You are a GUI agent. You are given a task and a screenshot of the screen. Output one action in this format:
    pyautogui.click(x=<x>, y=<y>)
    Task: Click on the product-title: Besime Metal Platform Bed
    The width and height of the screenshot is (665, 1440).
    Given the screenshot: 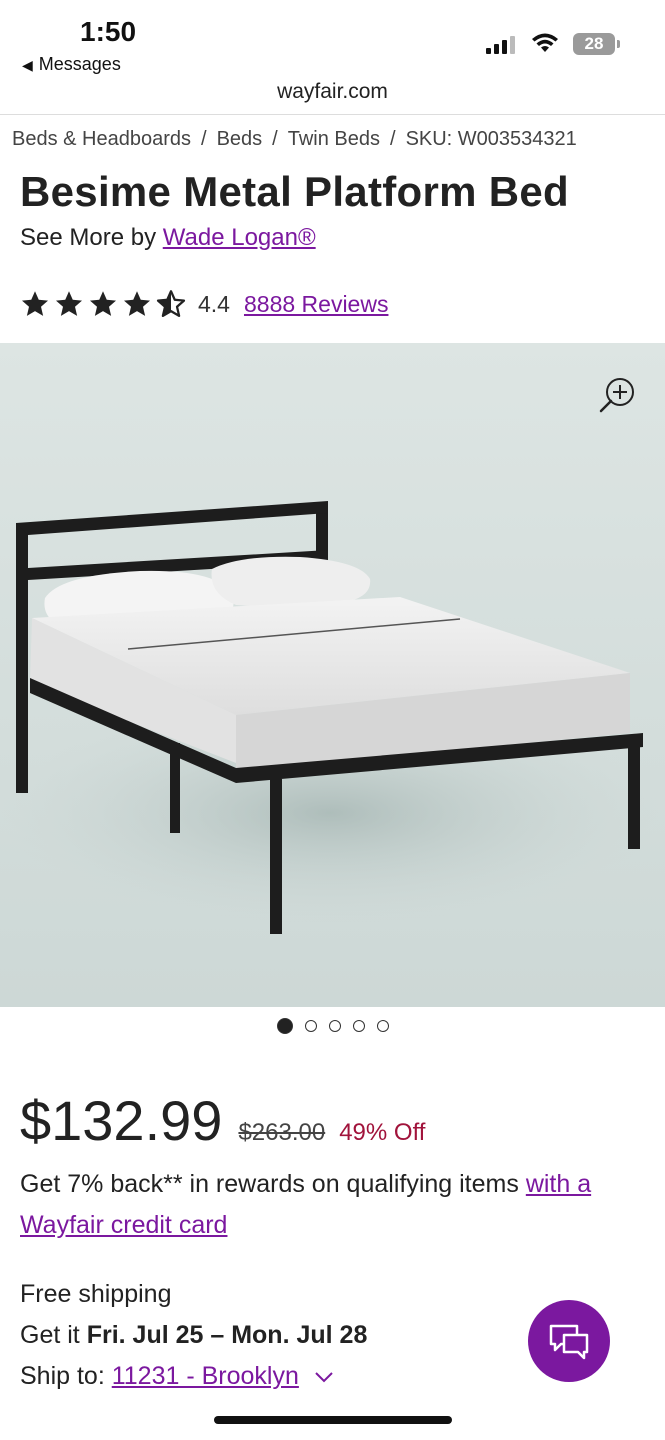 What is the action you would take?
    pyautogui.click(x=294, y=191)
    